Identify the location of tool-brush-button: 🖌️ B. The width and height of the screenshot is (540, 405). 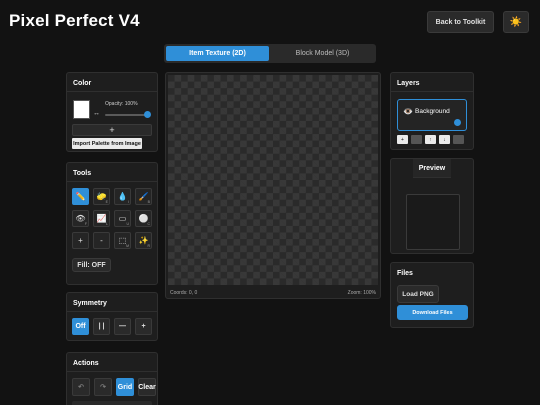
(143, 196).